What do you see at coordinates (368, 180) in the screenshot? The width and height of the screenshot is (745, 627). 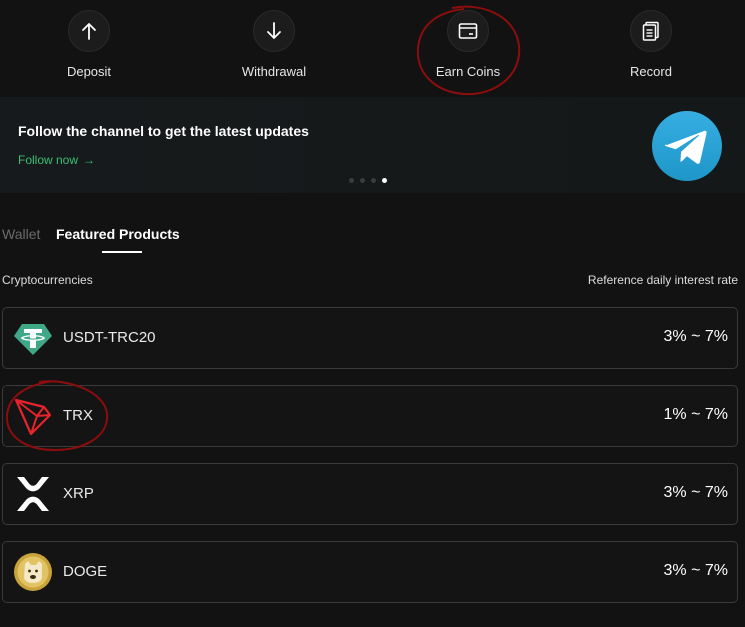 I see `carousel-indicator` at bounding box center [368, 180].